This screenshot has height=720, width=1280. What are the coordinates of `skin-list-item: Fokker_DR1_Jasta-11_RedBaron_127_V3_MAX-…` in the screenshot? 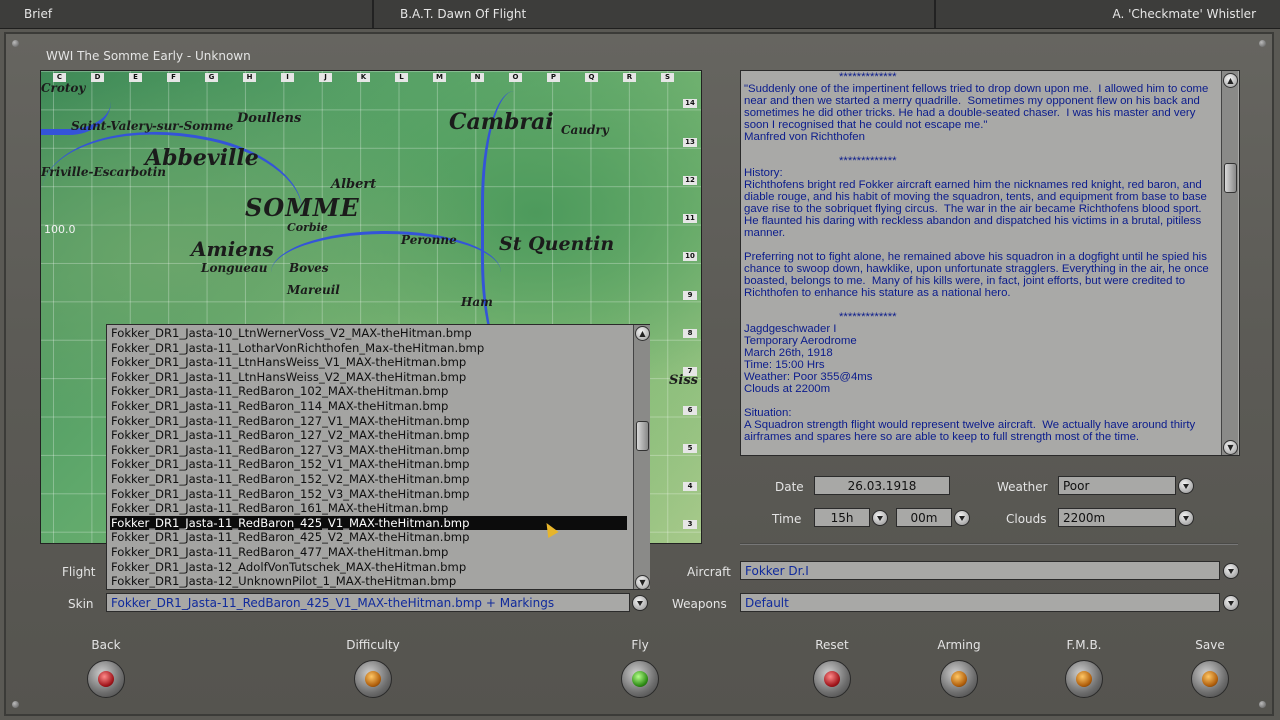 It's located at (368, 450).